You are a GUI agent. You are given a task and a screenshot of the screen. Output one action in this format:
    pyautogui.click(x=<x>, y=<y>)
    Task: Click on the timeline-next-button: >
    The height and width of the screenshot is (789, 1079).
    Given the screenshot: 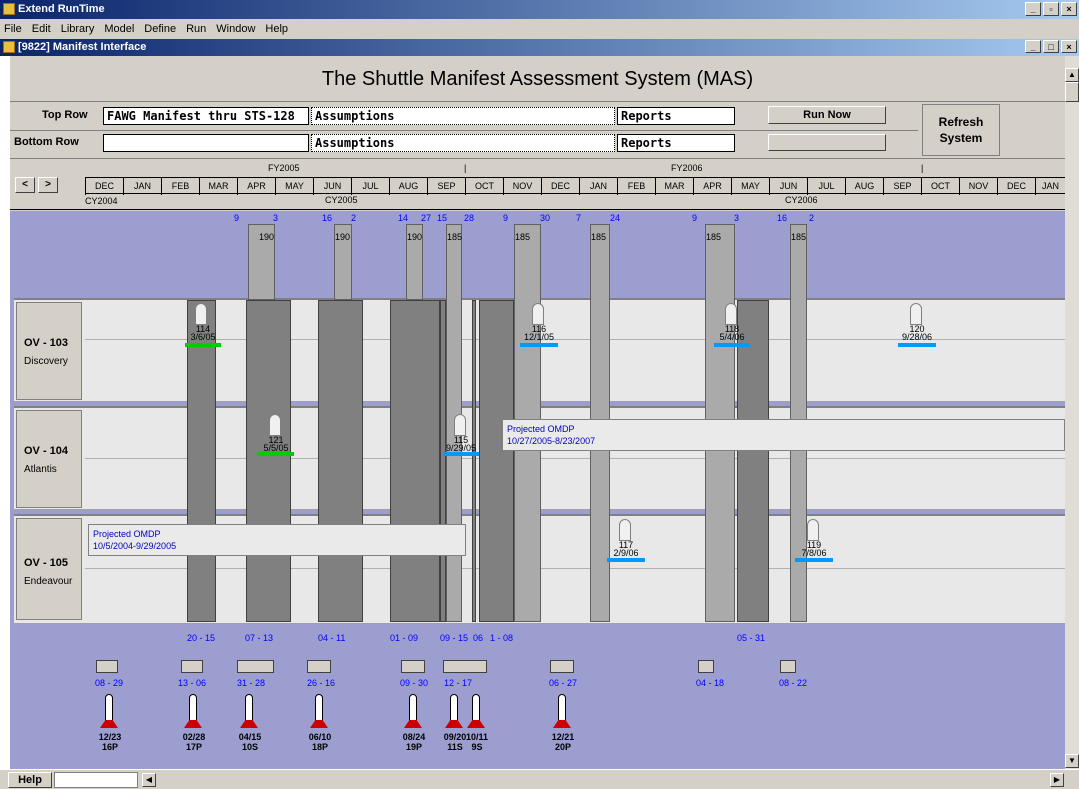 What is the action you would take?
    pyautogui.click(x=48, y=185)
    